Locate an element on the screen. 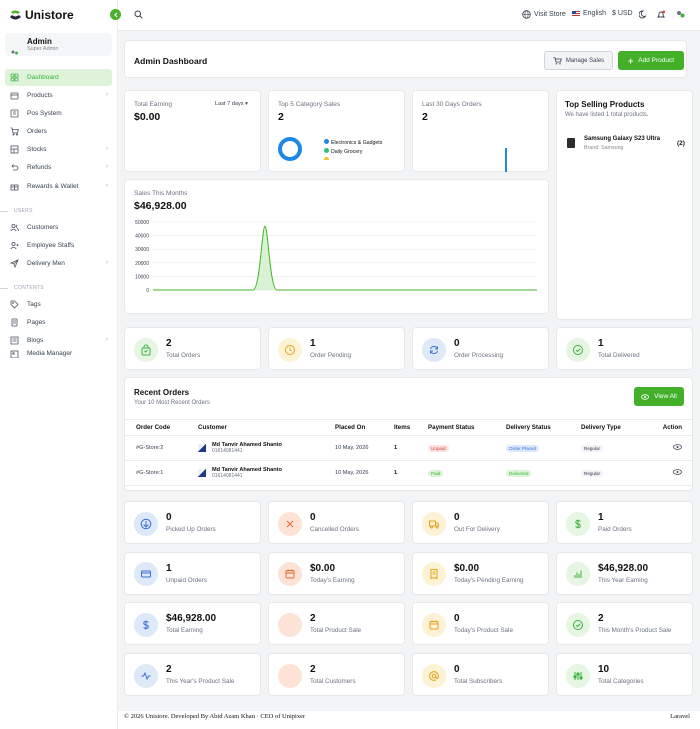 Image resolution: width=700 pixels, height=729 pixels. sidebar-item-employee-staffs: Employee Staffs is located at coordinates (58, 245).